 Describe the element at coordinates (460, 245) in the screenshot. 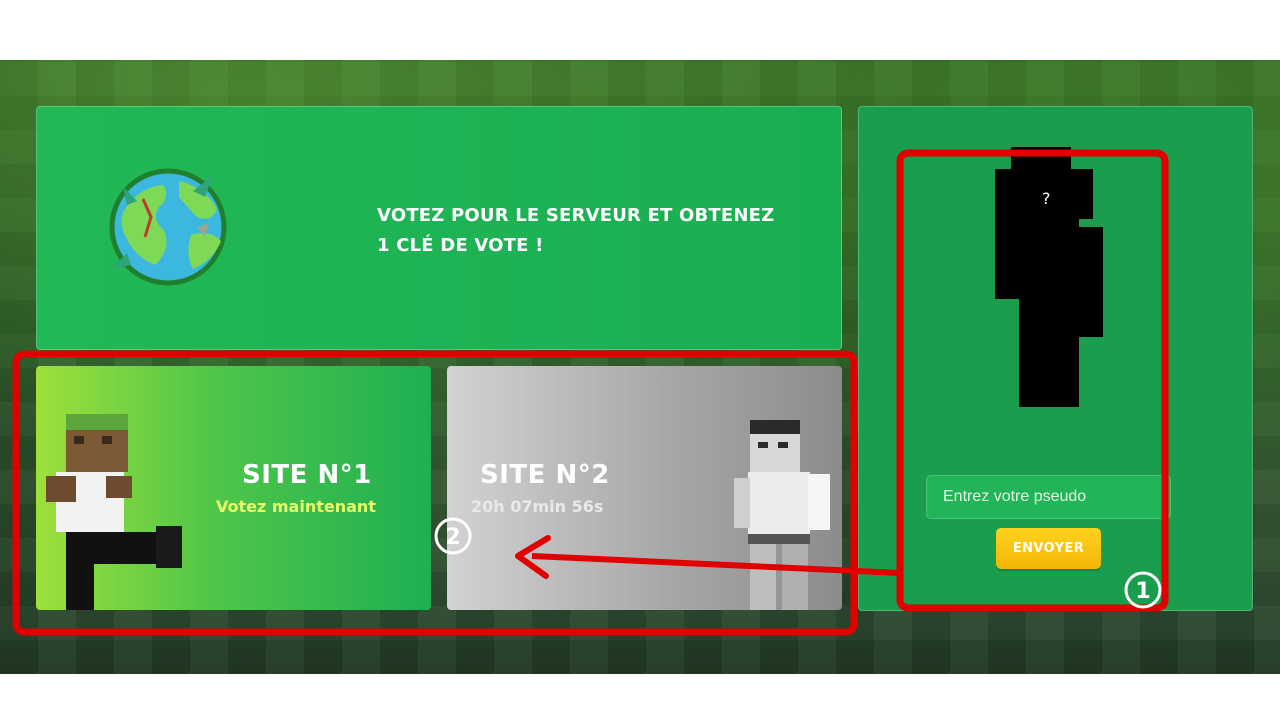

I see `banner-title-line2: 1 CLÉ DE VOTE !` at that location.